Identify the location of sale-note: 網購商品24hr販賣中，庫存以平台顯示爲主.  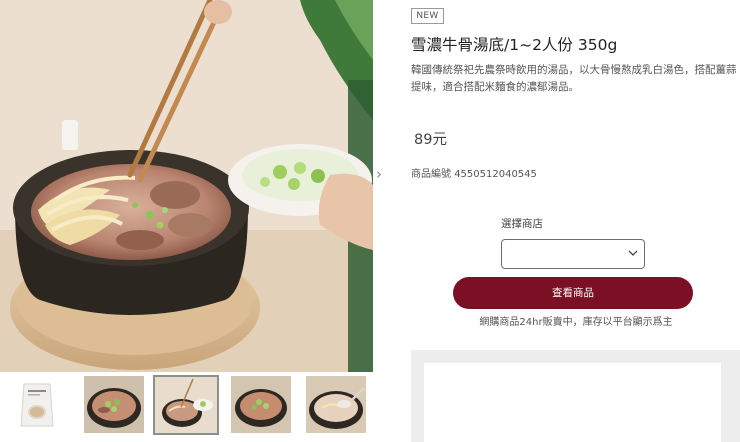
(576, 322).